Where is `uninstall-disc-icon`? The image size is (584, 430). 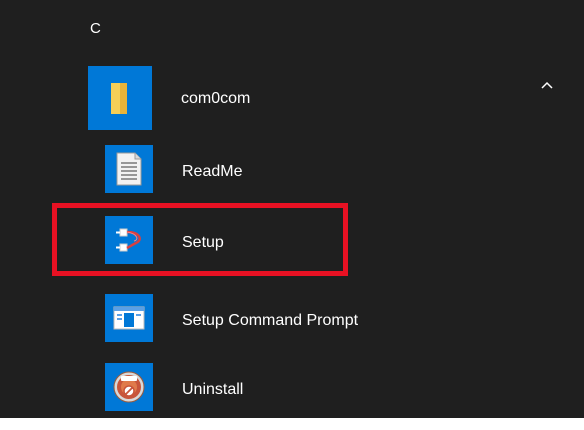
uninstall-disc-icon is located at coordinates (129, 387).